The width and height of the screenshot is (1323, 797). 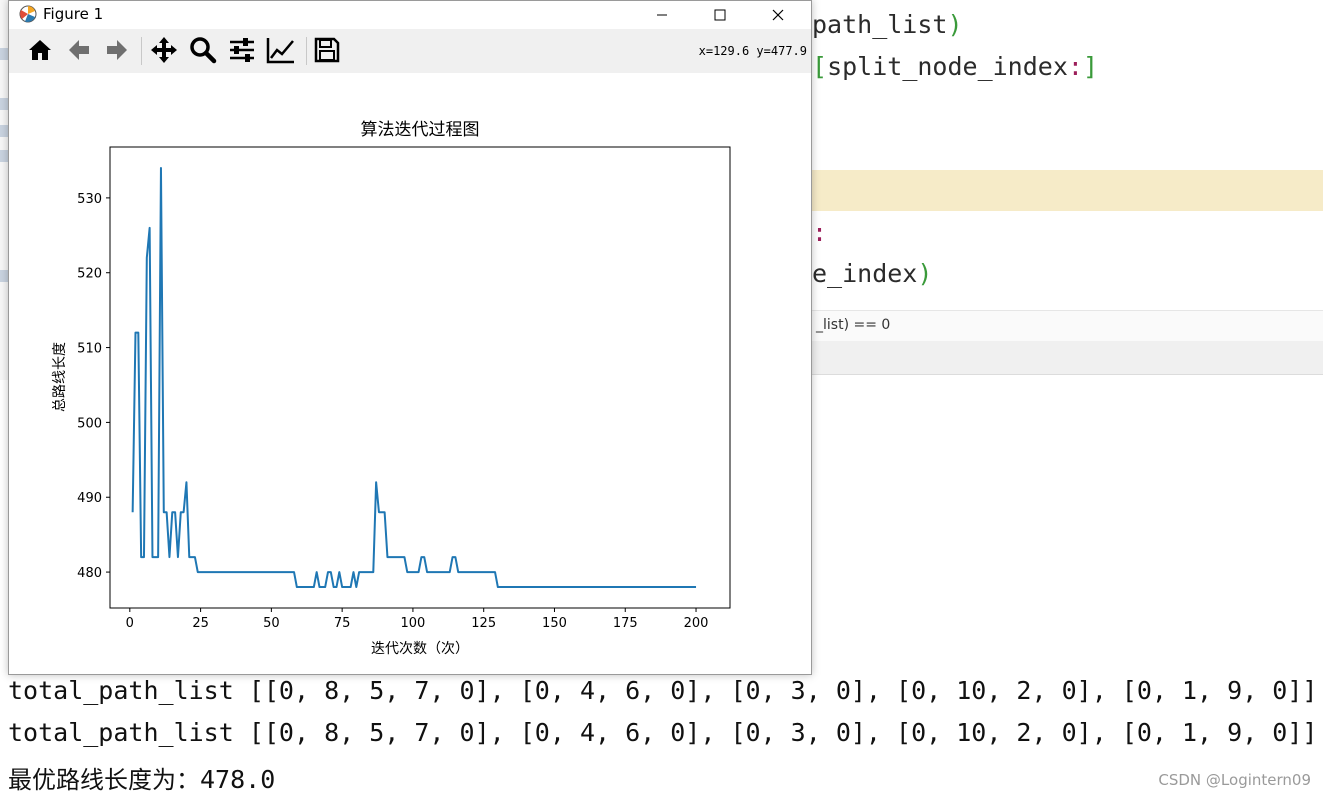 I want to click on code-line-2: [split_node_index:], so click(x=955, y=66).